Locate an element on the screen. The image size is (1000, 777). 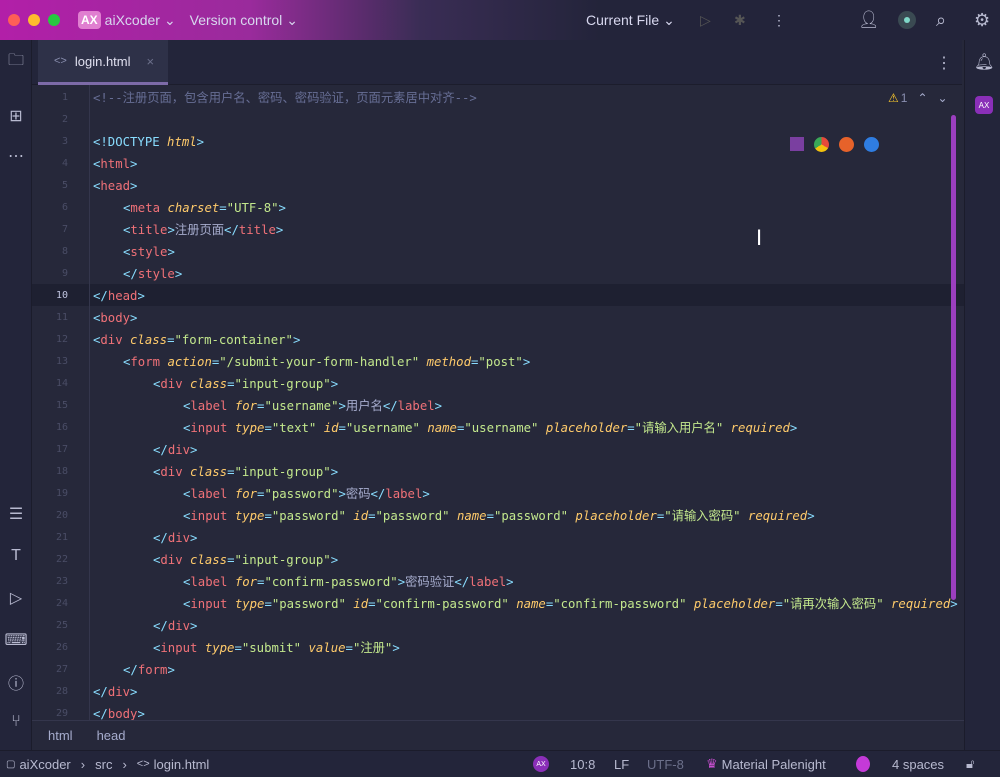
path-project: aiXcoder is located at coordinates (44, 764).